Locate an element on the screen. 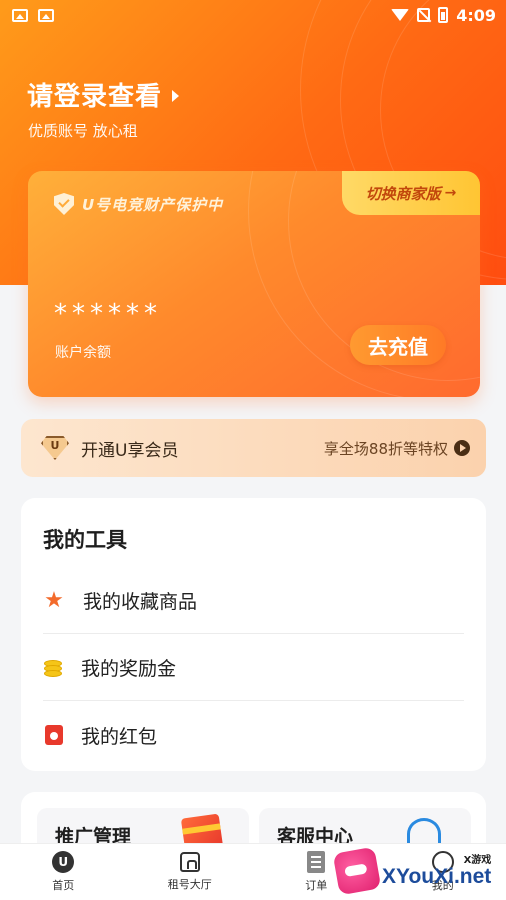 This screenshot has width=506, height=900. vip-label: 开通U享会员 is located at coordinates (130, 450).